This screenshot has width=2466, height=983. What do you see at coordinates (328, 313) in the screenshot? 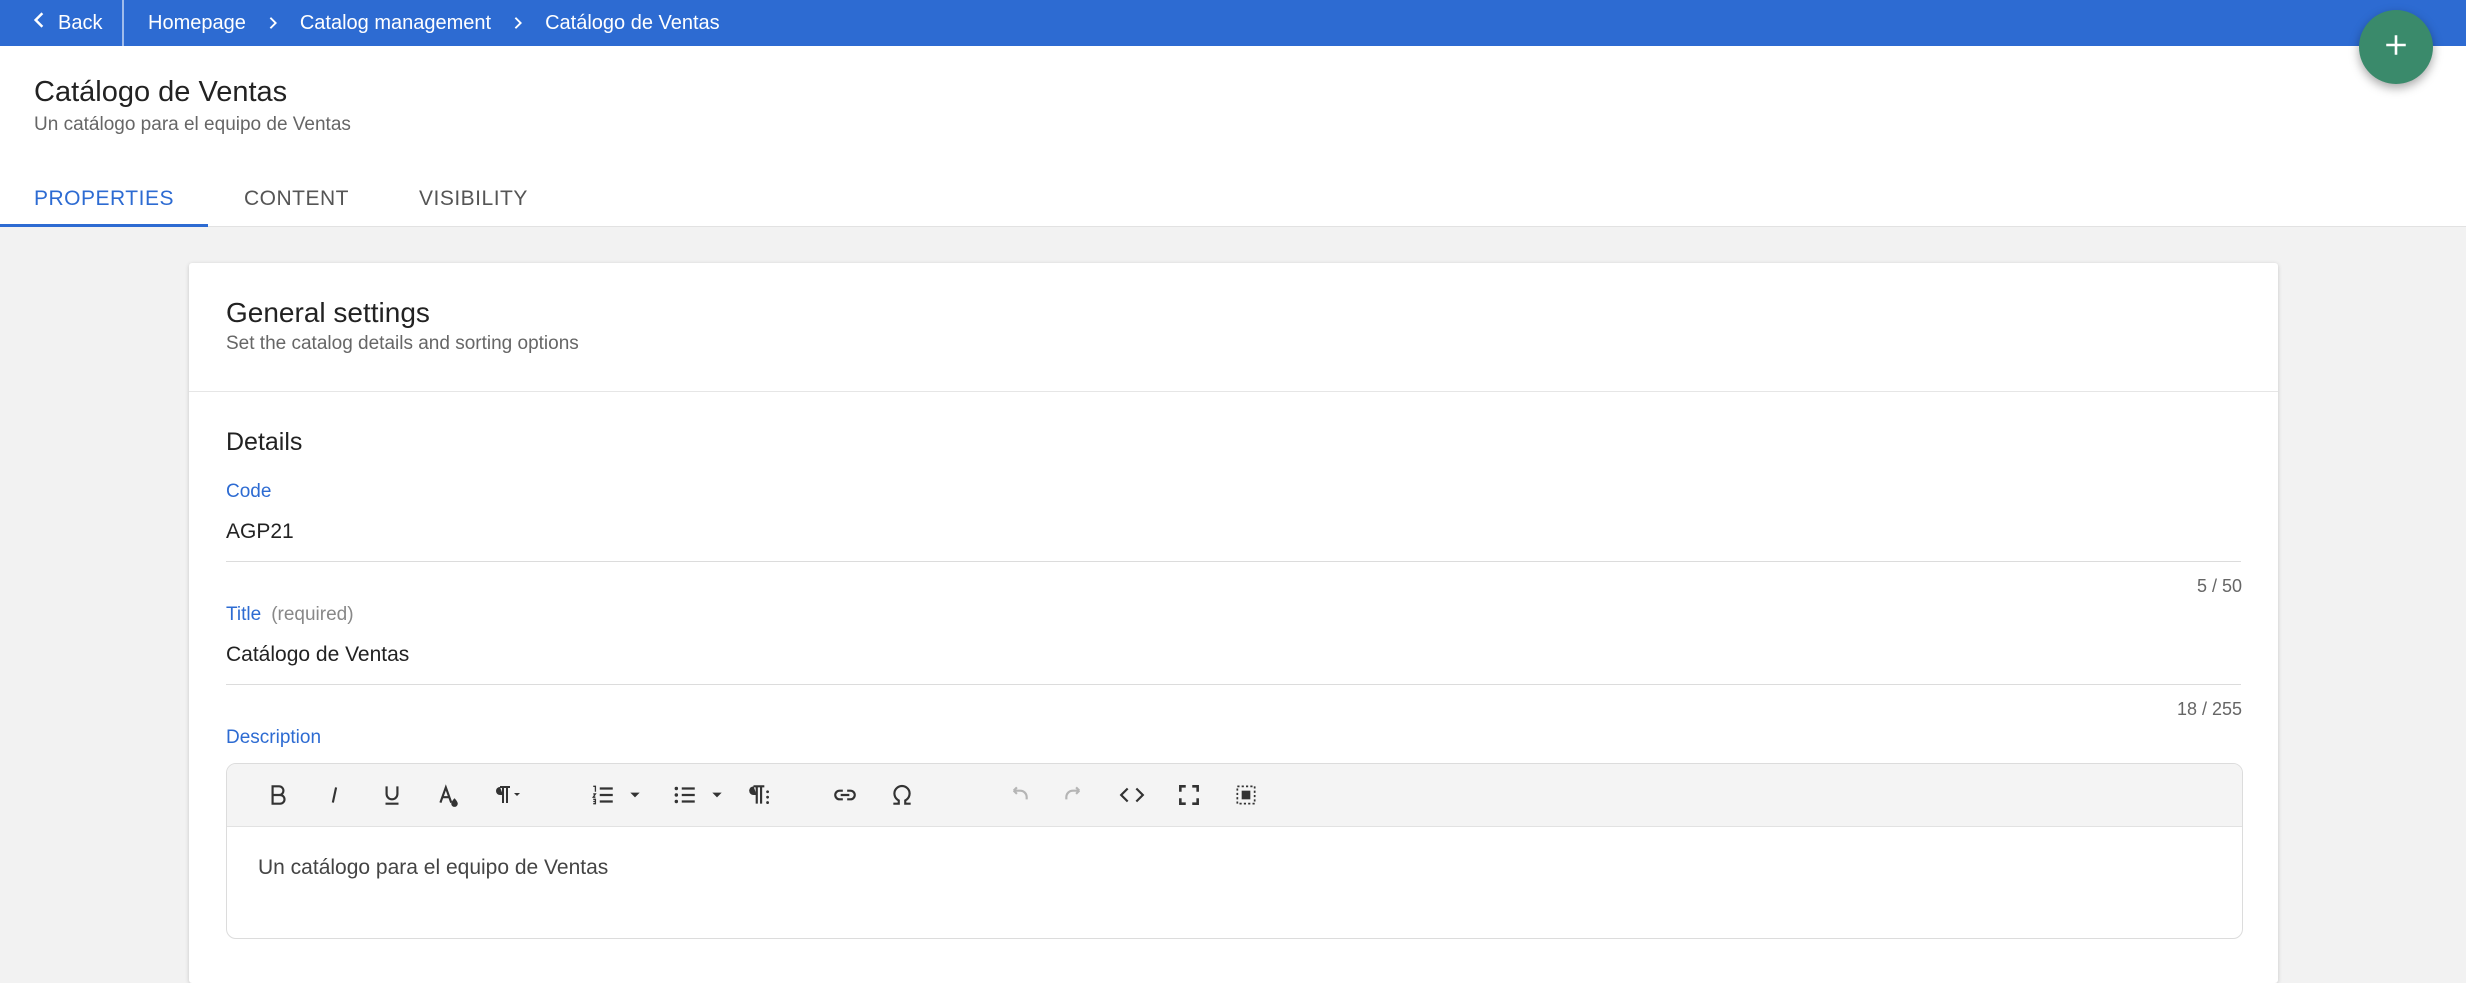
I see `card-title: General settings` at bounding box center [328, 313].